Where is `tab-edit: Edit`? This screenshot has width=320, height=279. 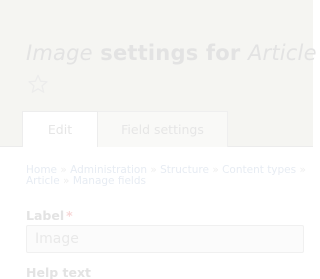
tab-edit: Edit is located at coordinates (60, 129).